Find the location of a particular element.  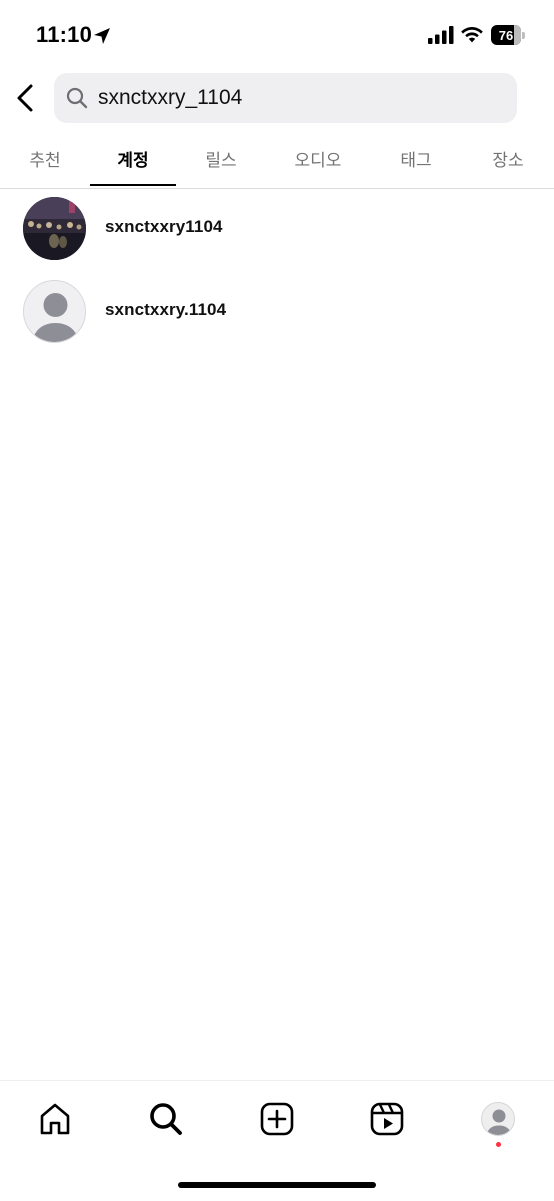

tab-audio: 오디오 is located at coordinates (318, 161).